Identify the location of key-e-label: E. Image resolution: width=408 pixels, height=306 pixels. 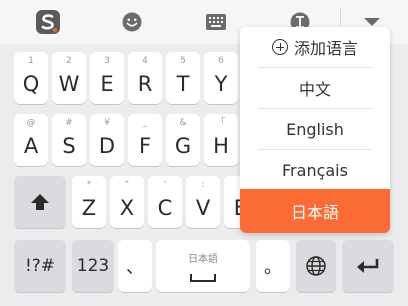
(107, 84).